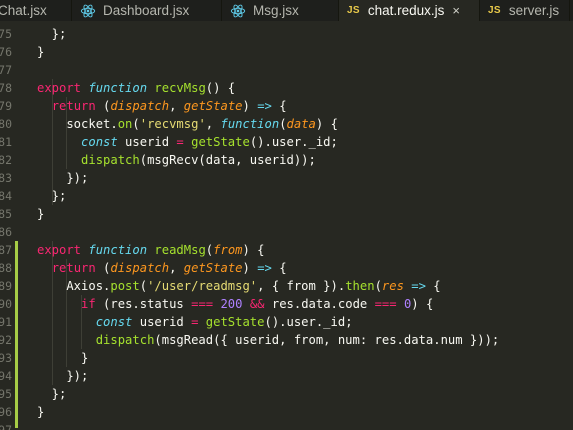 This screenshot has width=573, height=430. I want to click on code-token: ) {, so click(253, 250).